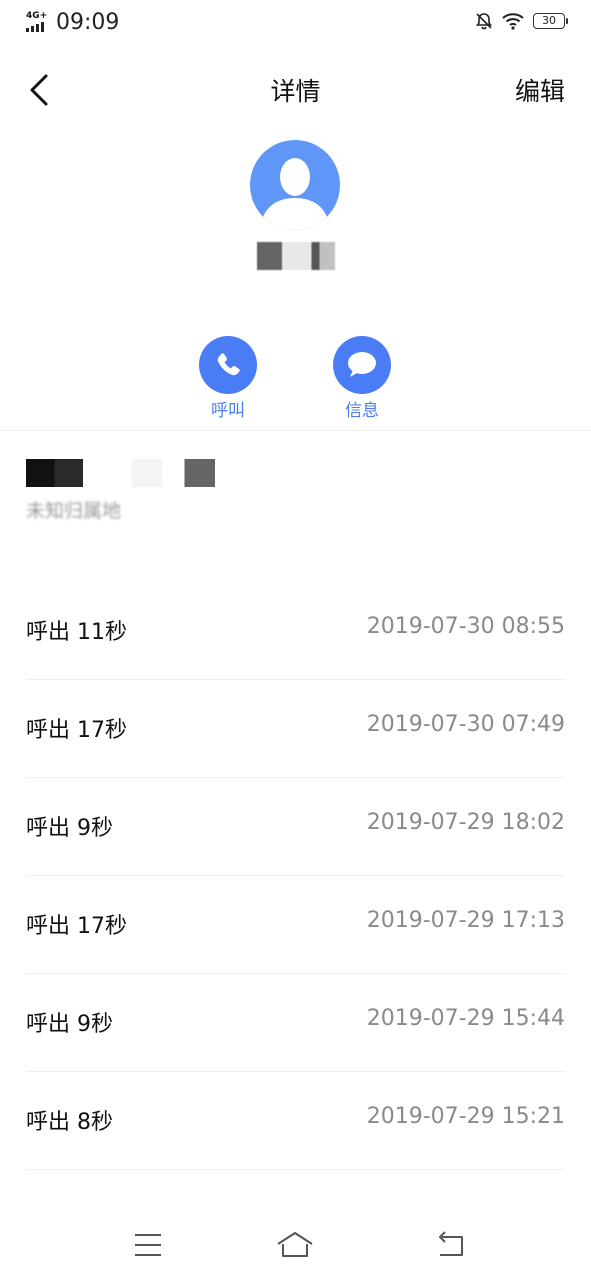  What do you see at coordinates (74, 511) in the screenshot?
I see `number-location: 未知归属地` at bounding box center [74, 511].